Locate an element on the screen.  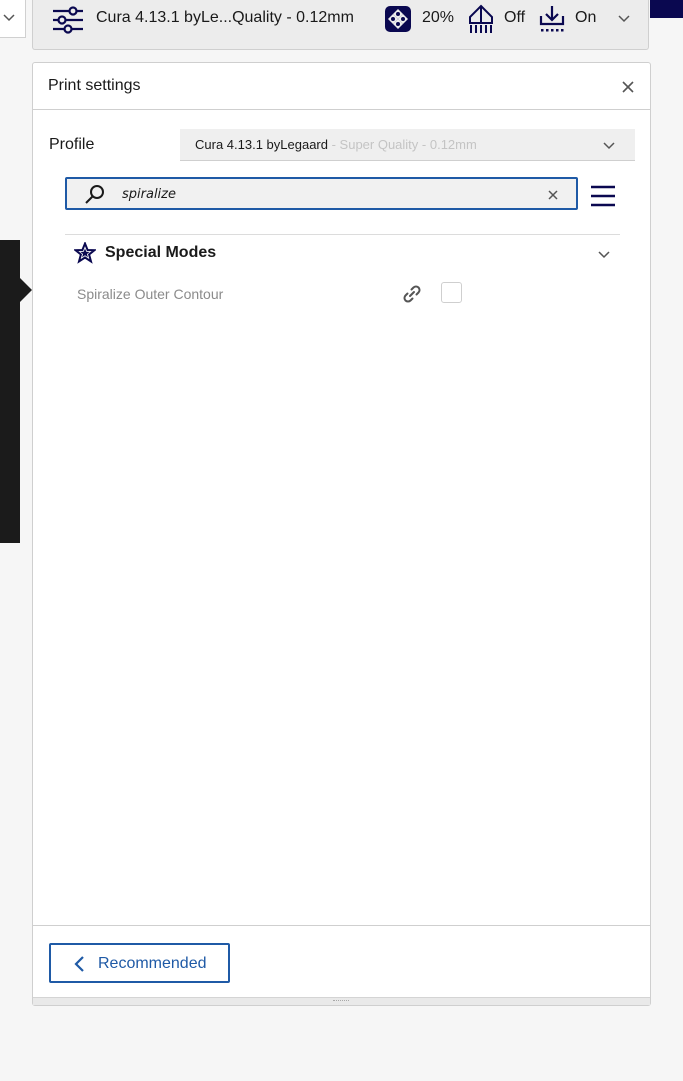
panel-resize-handle is located at coordinates (341, 1001).